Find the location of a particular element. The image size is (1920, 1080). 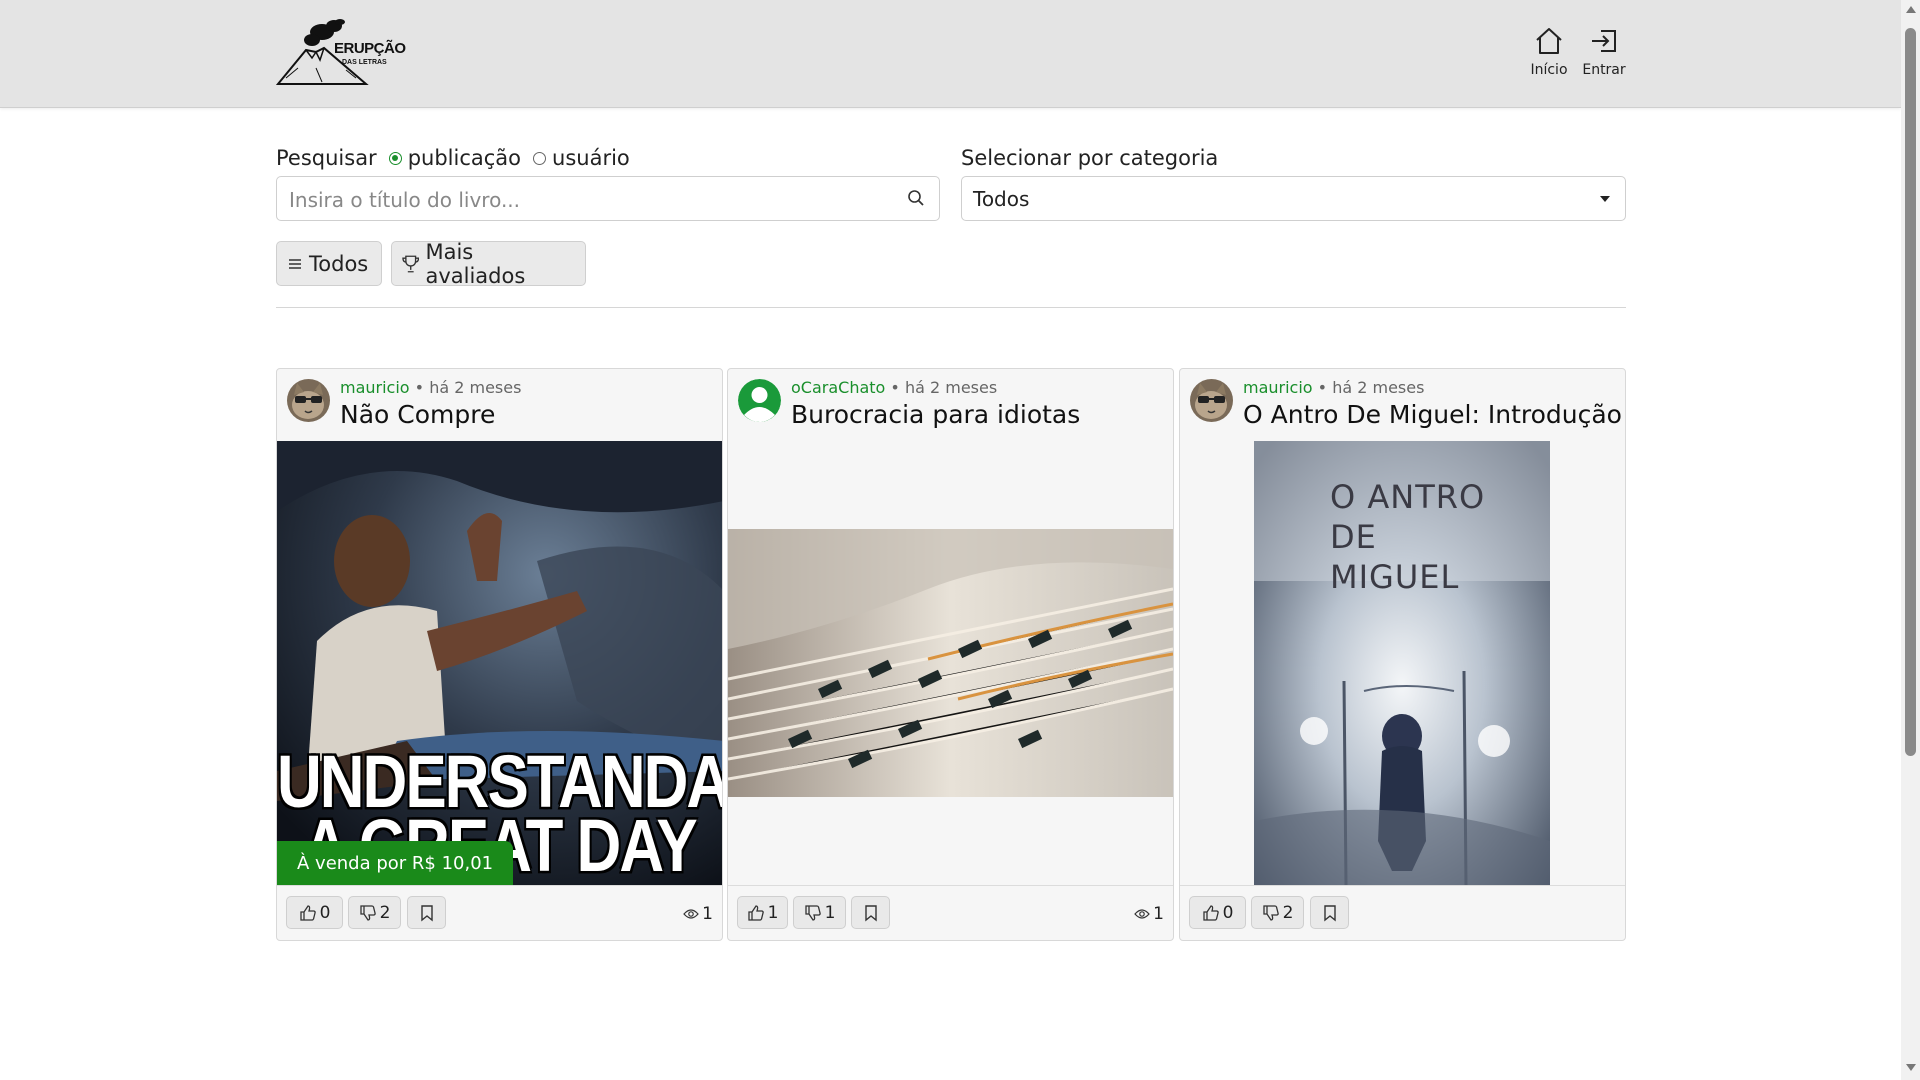

like-button: 1 is located at coordinates (762, 912).